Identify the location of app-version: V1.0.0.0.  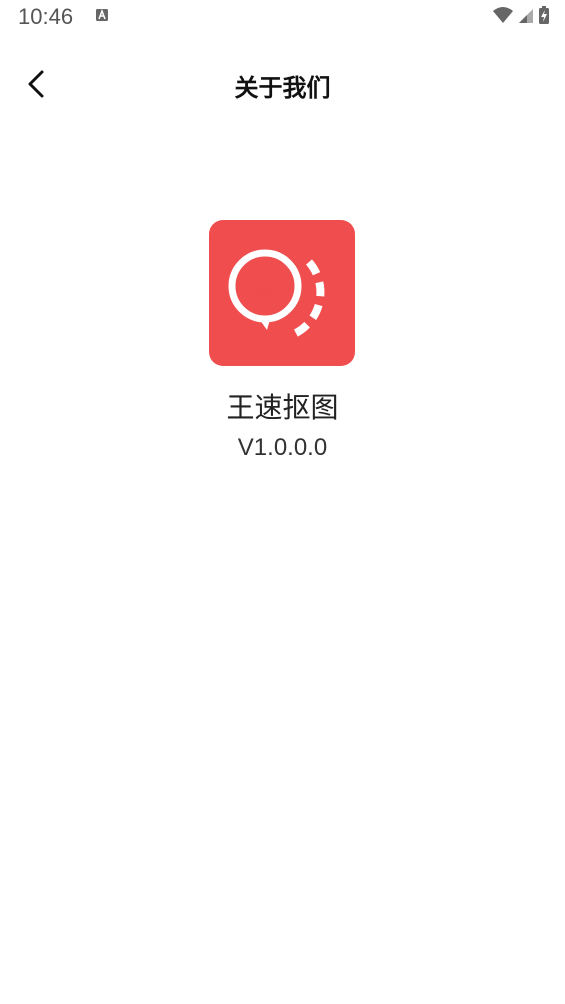
(282, 447).